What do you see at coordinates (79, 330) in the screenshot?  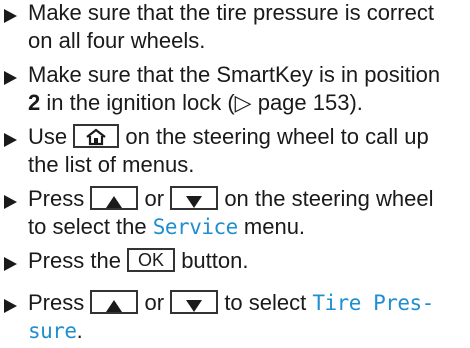 I see `step-text-end: .` at bounding box center [79, 330].